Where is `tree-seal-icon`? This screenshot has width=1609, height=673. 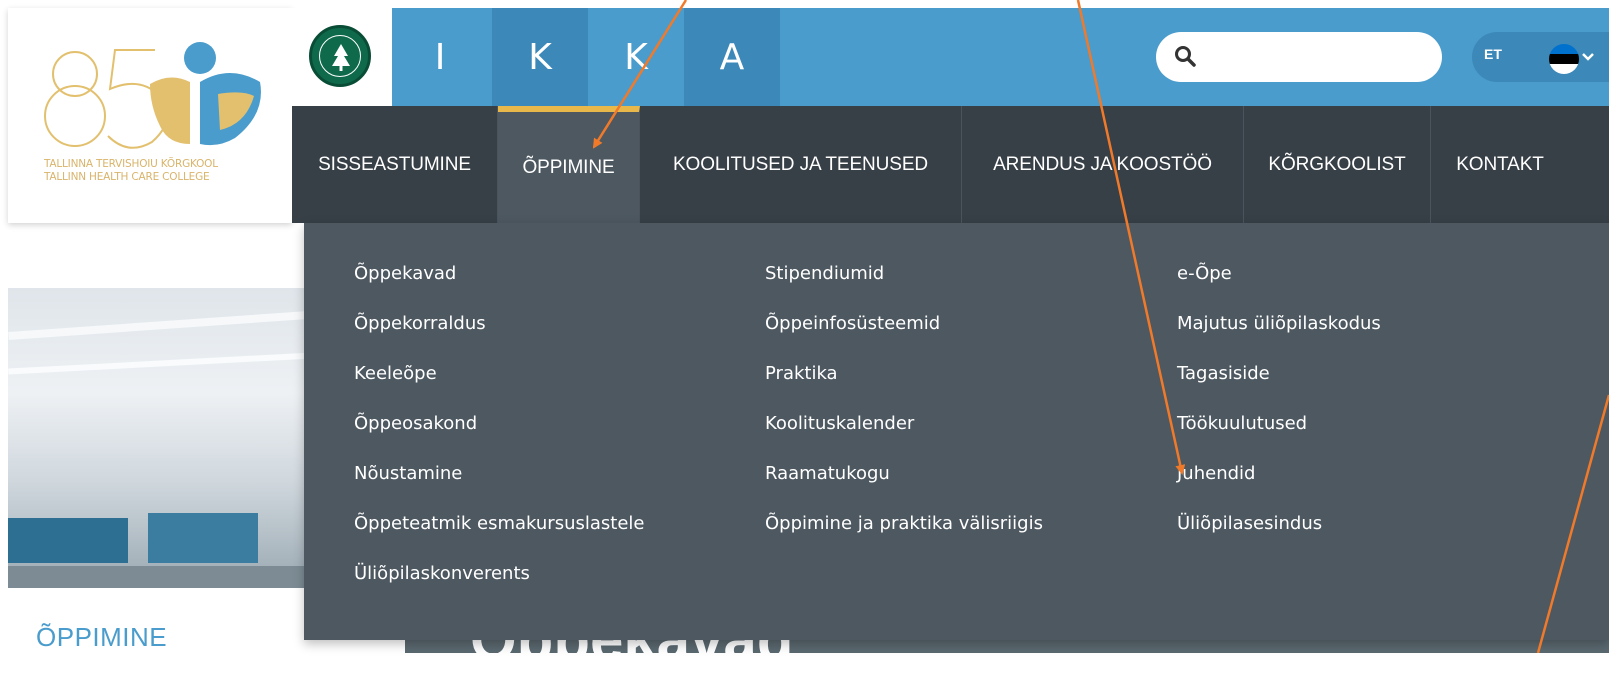 tree-seal-icon is located at coordinates (341, 57).